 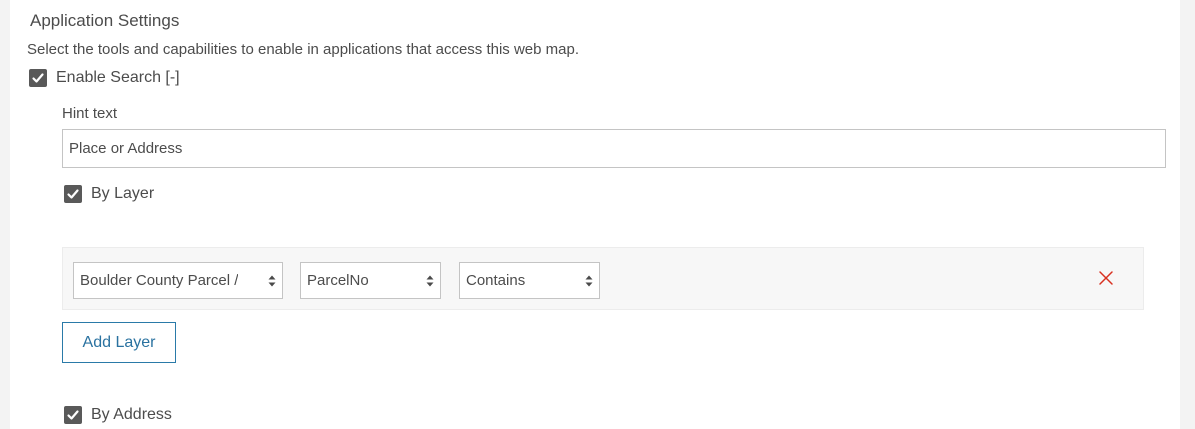 I want to click on enable-search-checkbox, so click(x=38, y=78).